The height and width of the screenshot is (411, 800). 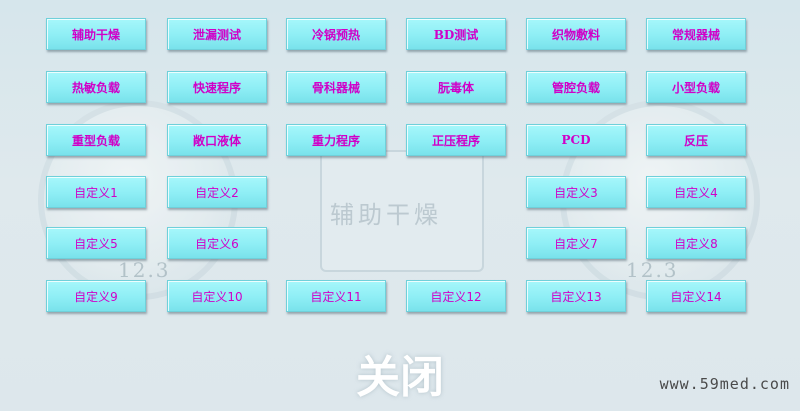 What do you see at coordinates (96, 296) in the screenshot?
I see `custom-program-button-9: 自定义9` at bounding box center [96, 296].